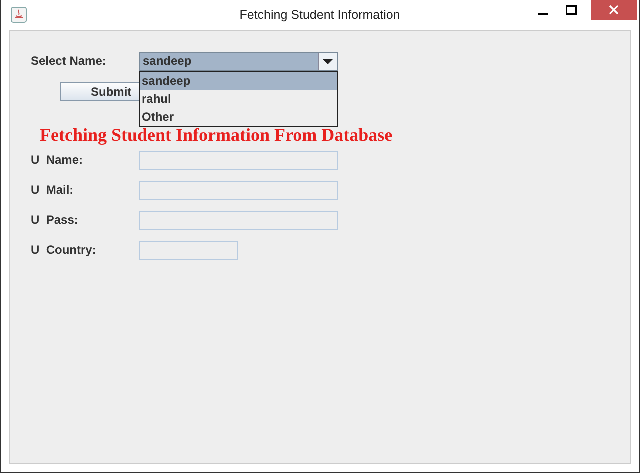 The image size is (640, 473). Describe the element at coordinates (238, 61) in the screenshot. I see `name-dropdown: sandeep` at that location.